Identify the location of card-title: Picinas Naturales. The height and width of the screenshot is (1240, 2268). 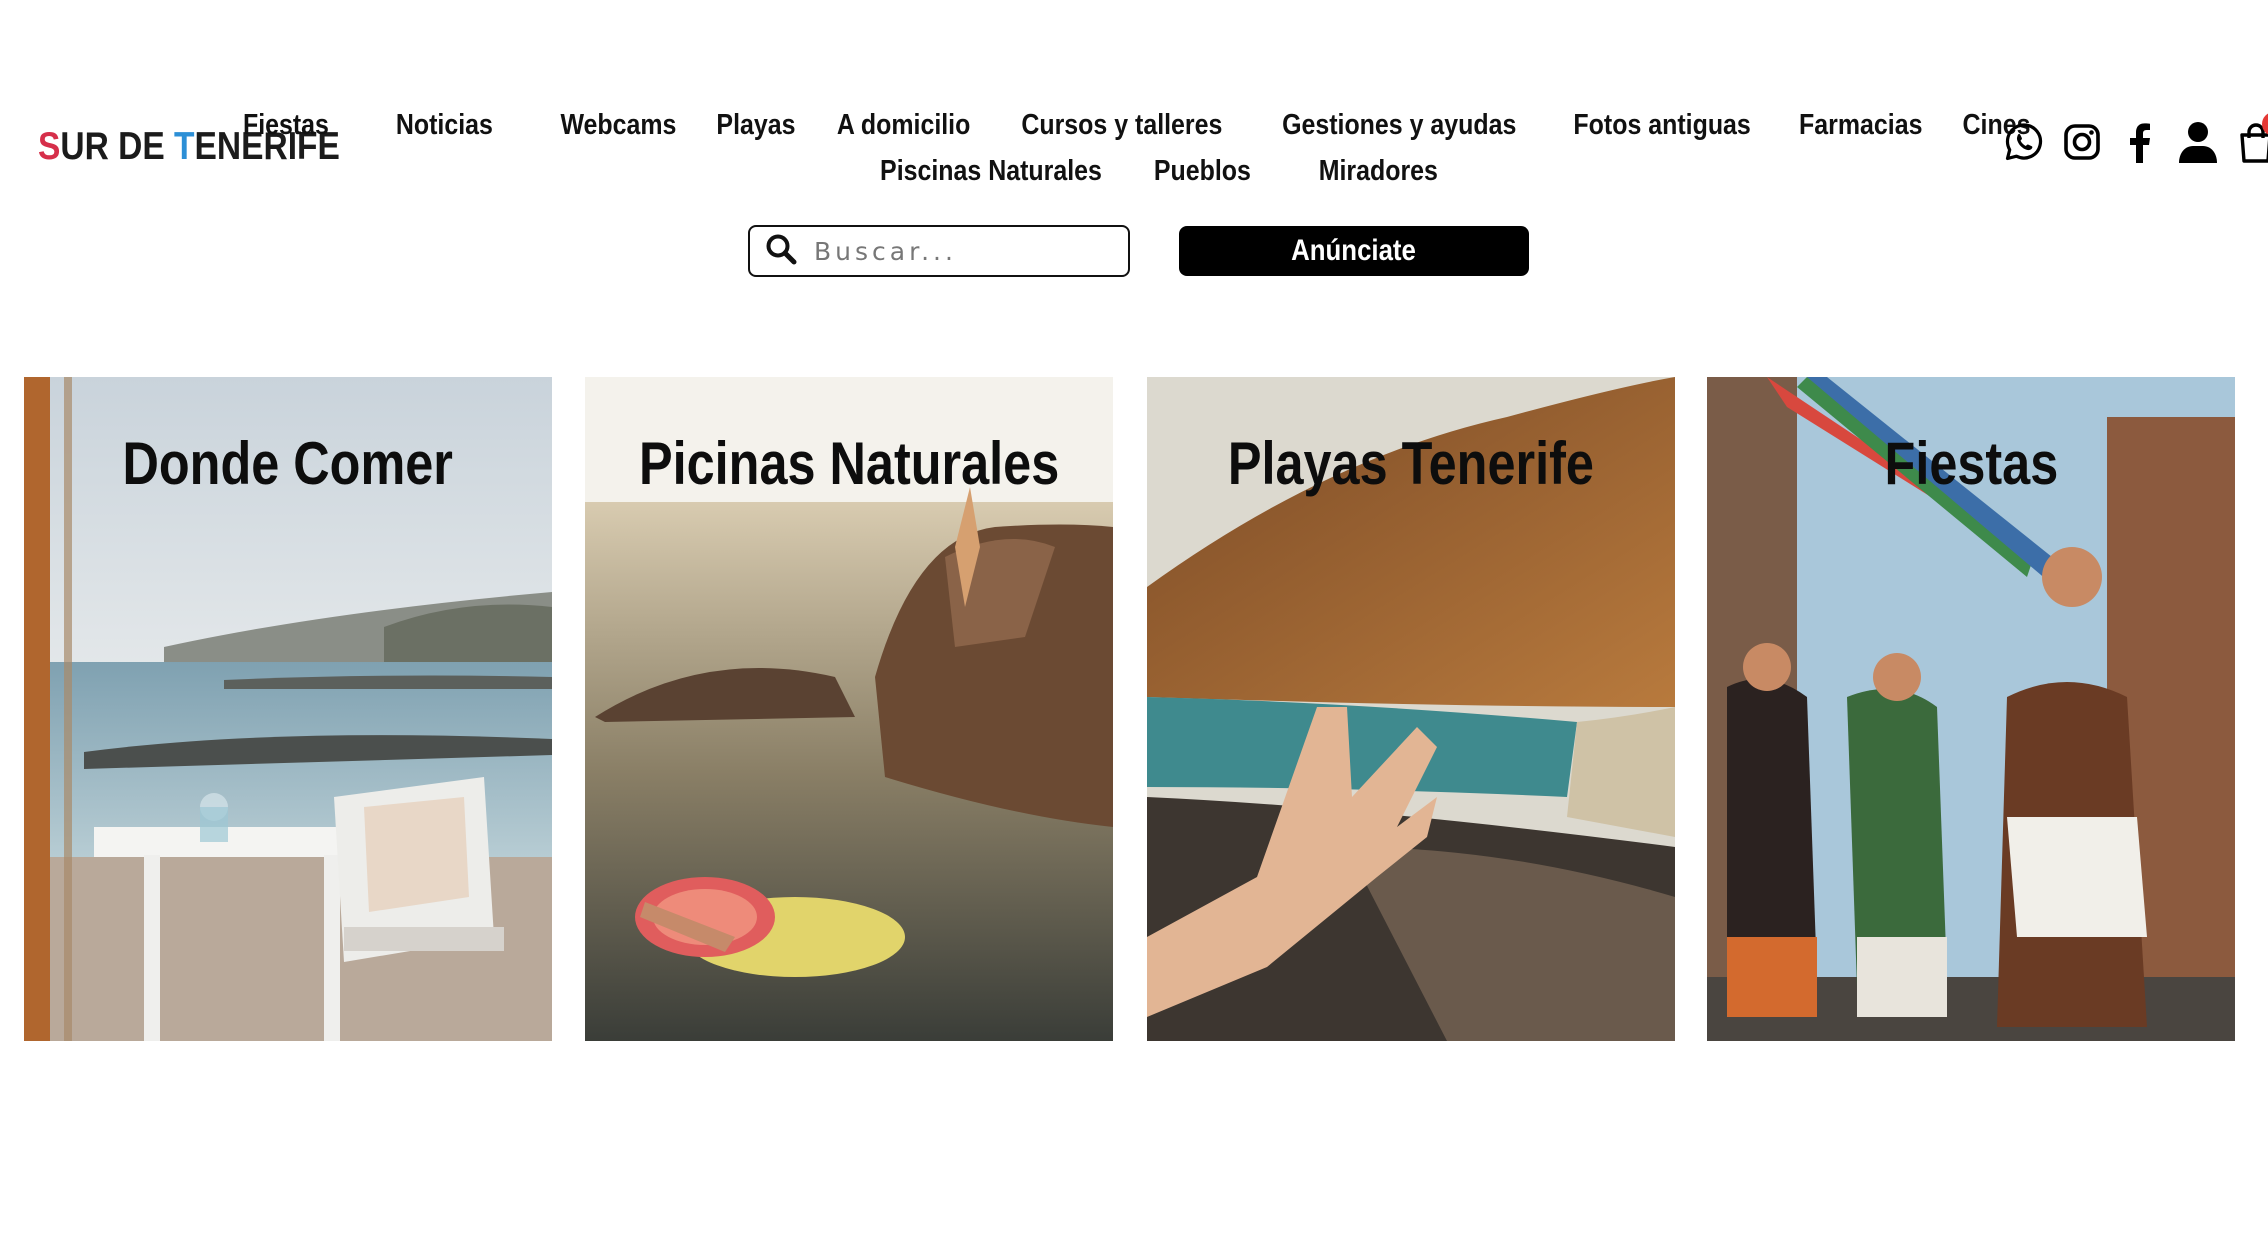
(849, 463).